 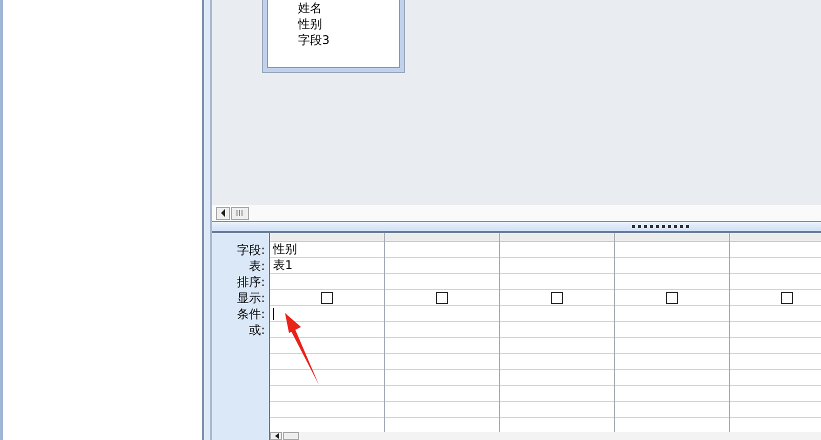 I want to click on field-name: 性别, so click(x=348, y=24).